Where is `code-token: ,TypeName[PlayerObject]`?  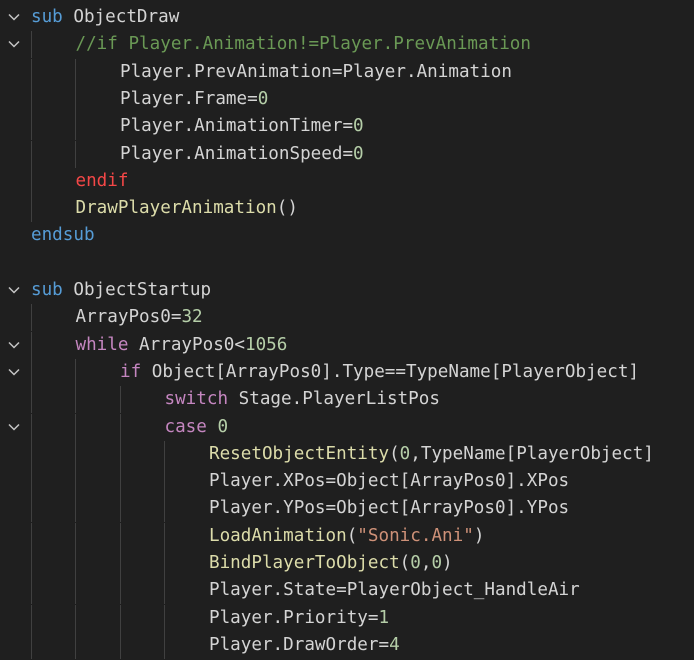 code-token: ,TypeName[PlayerObject] is located at coordinates (532, 453).